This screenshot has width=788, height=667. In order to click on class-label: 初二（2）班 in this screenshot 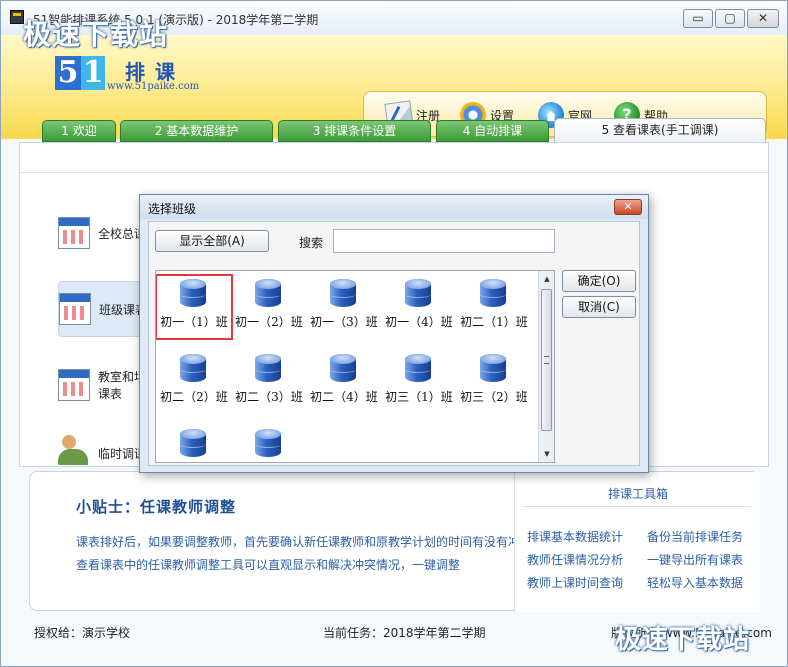, I will do `click(194, 397)`.